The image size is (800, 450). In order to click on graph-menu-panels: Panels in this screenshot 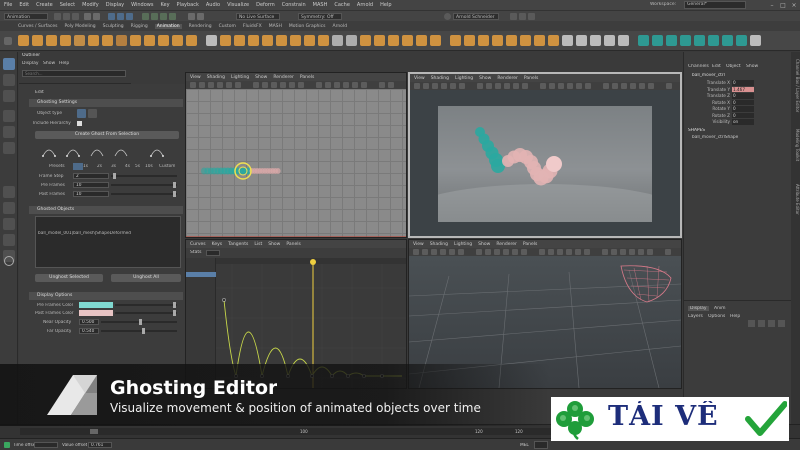, I will do `click(293, 244)`.